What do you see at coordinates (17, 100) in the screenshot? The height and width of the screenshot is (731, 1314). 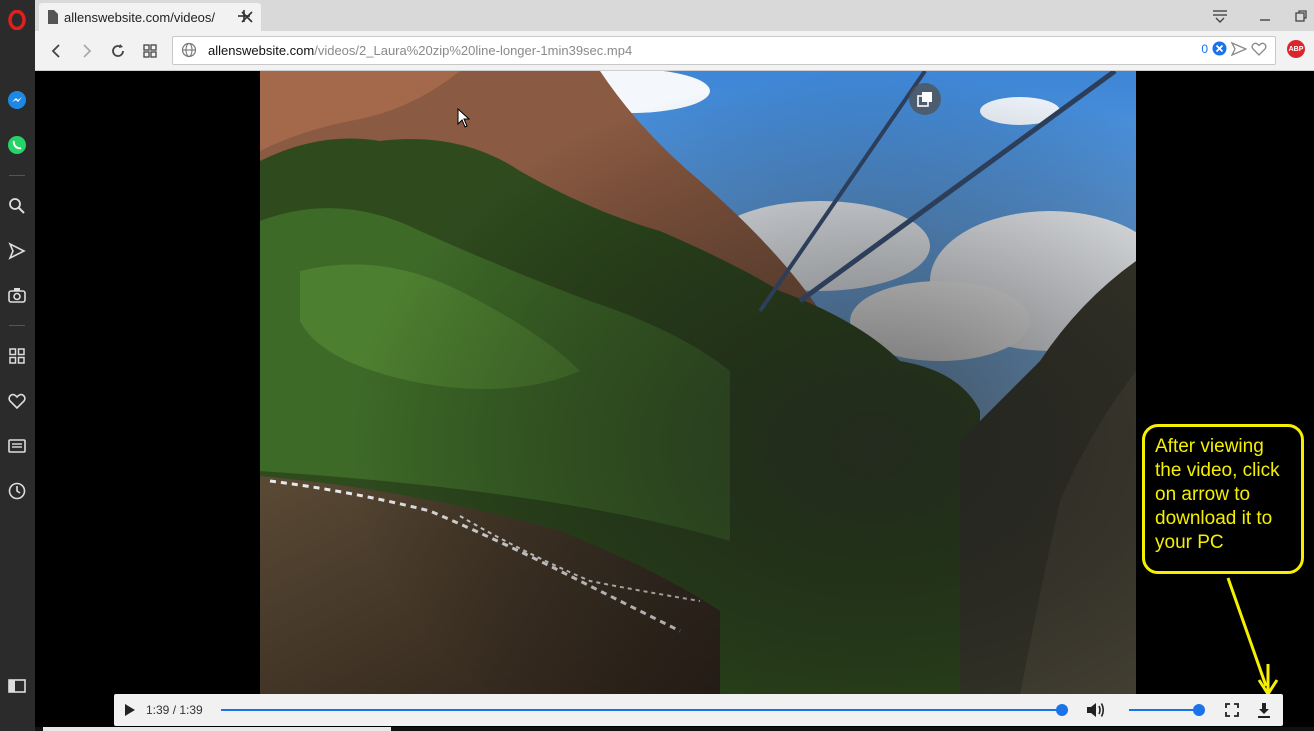 I see `messenger-icon` at bounding box center [17, 100].